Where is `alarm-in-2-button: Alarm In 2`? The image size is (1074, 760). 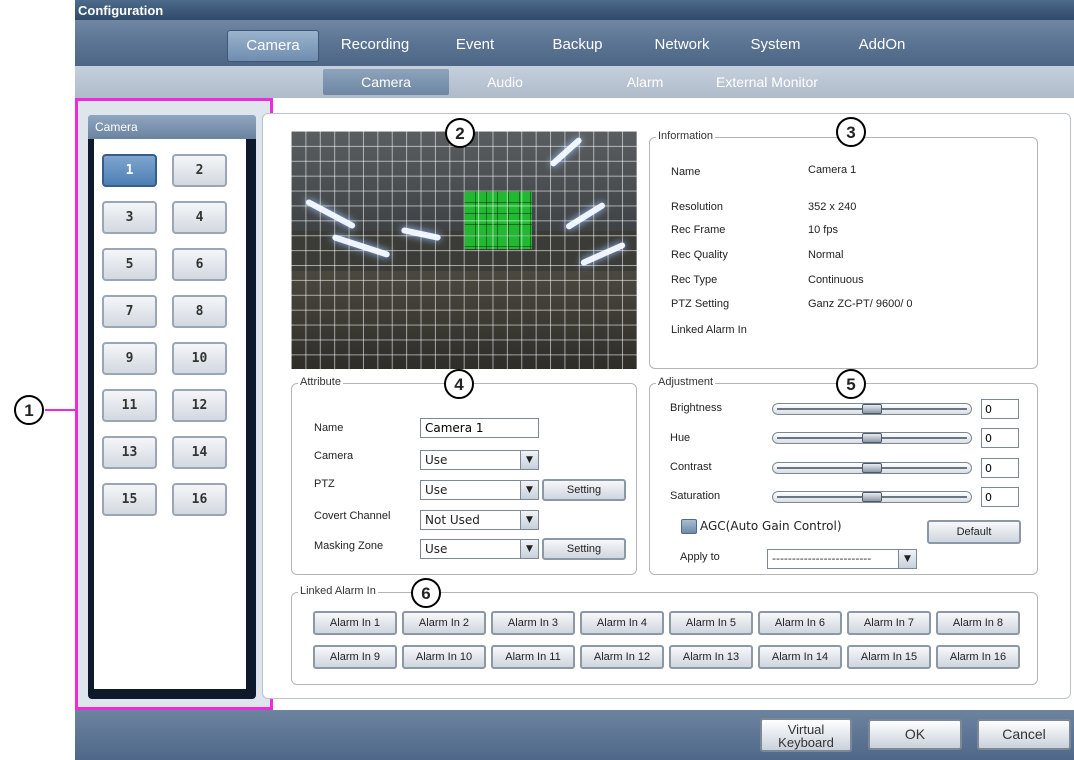
alarm-in-2-button: Alarm In 2 is located at coordinates (444, 623).